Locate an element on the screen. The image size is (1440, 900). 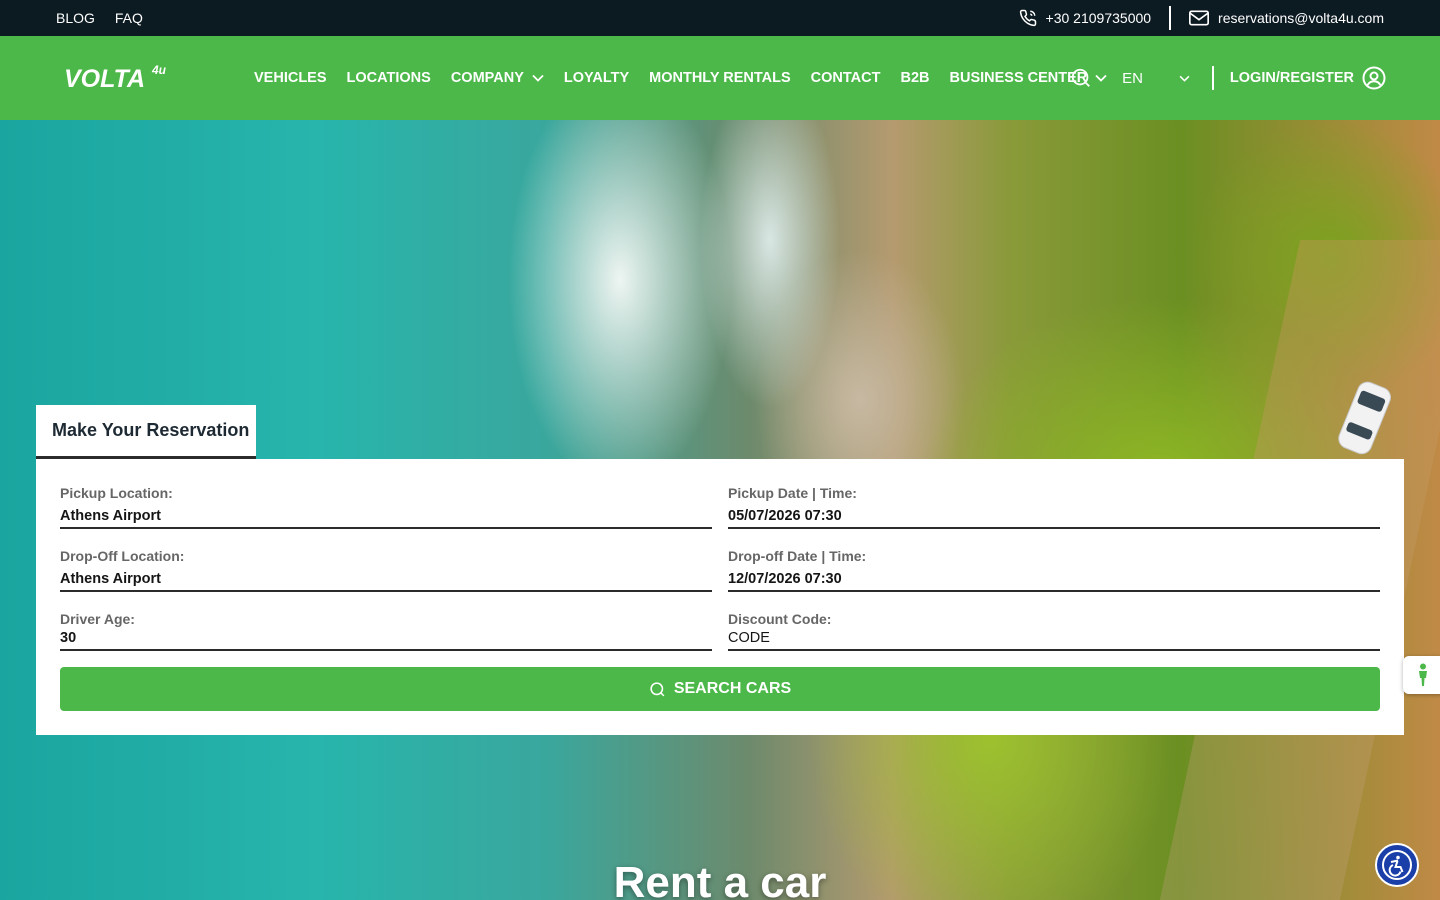
nav-item-label: LOYALTY is located at coordinates (596, 78).